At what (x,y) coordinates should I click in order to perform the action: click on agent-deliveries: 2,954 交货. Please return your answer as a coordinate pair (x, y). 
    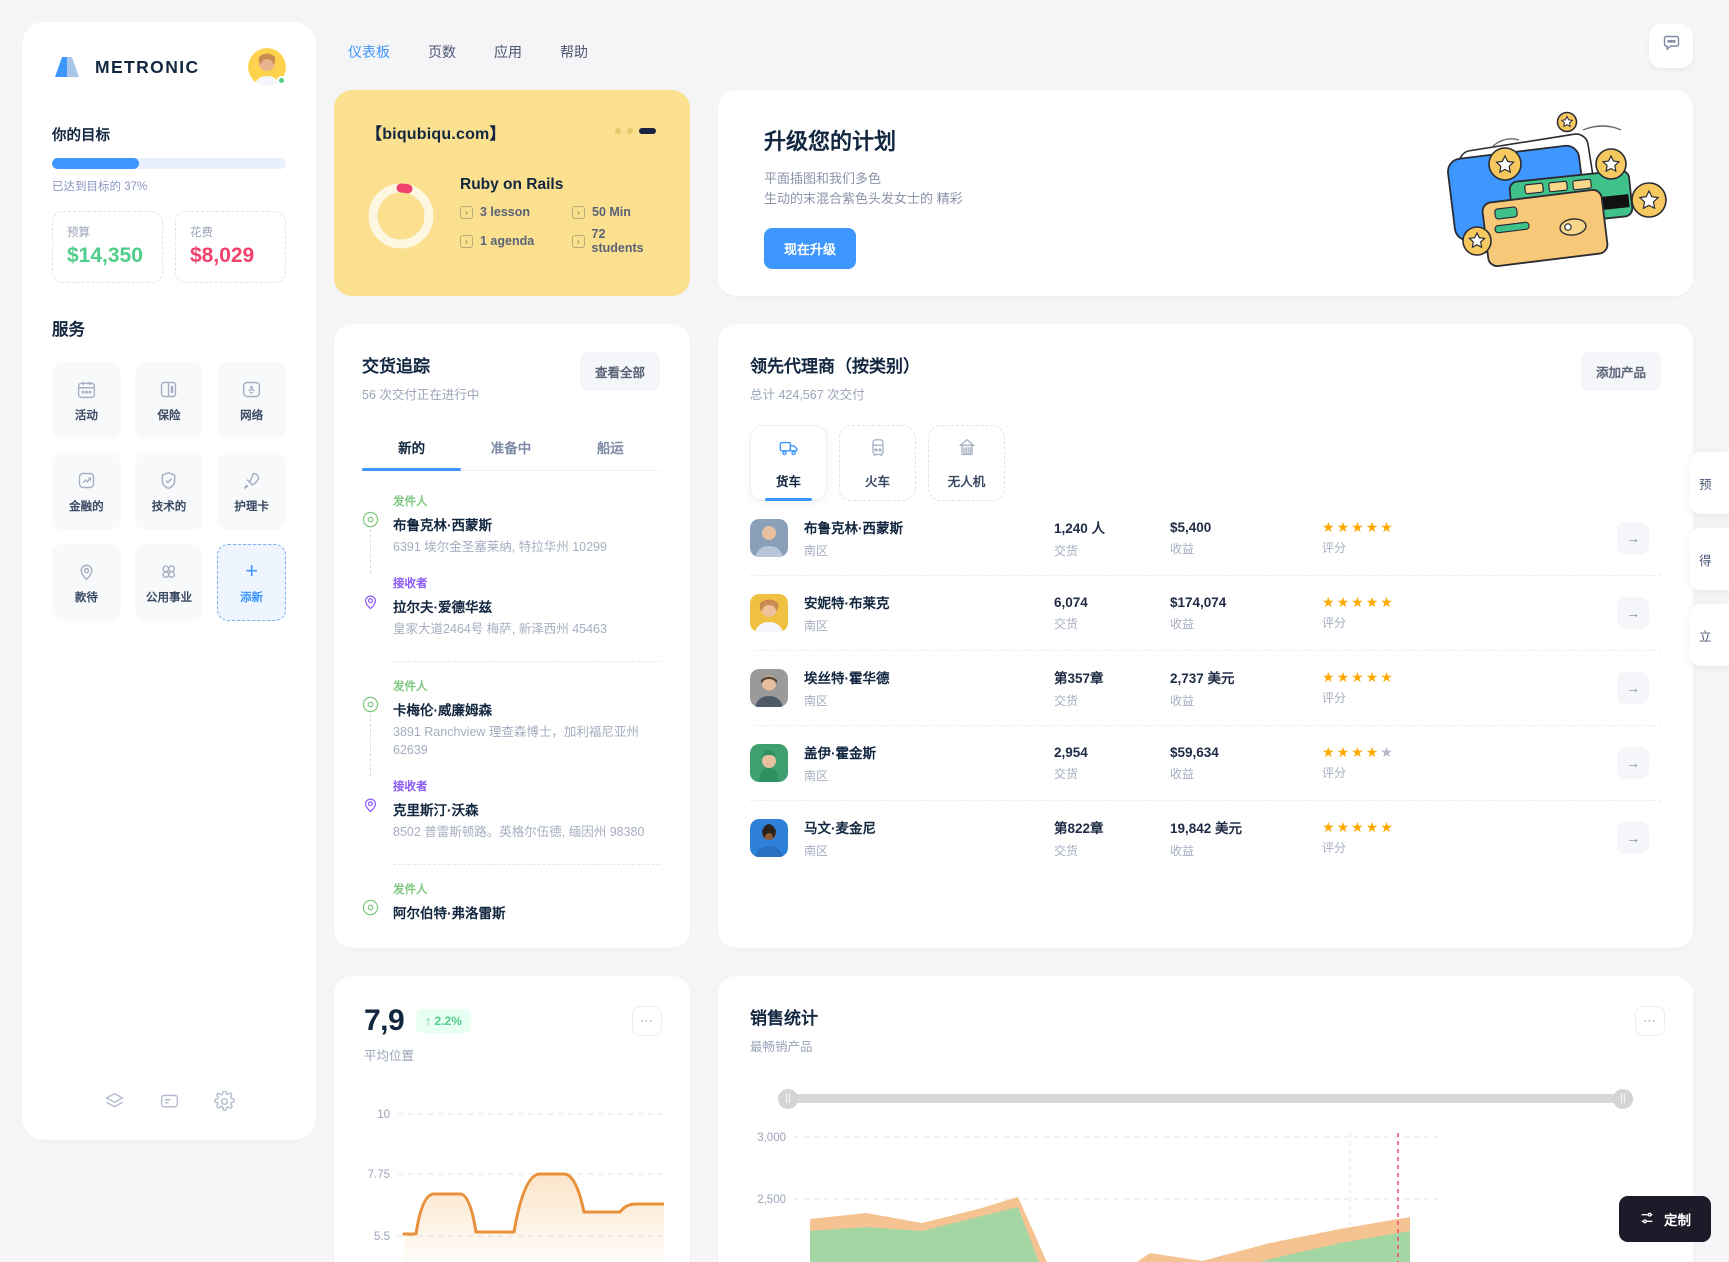
    Looking at the image, I should click on (1112, 763).